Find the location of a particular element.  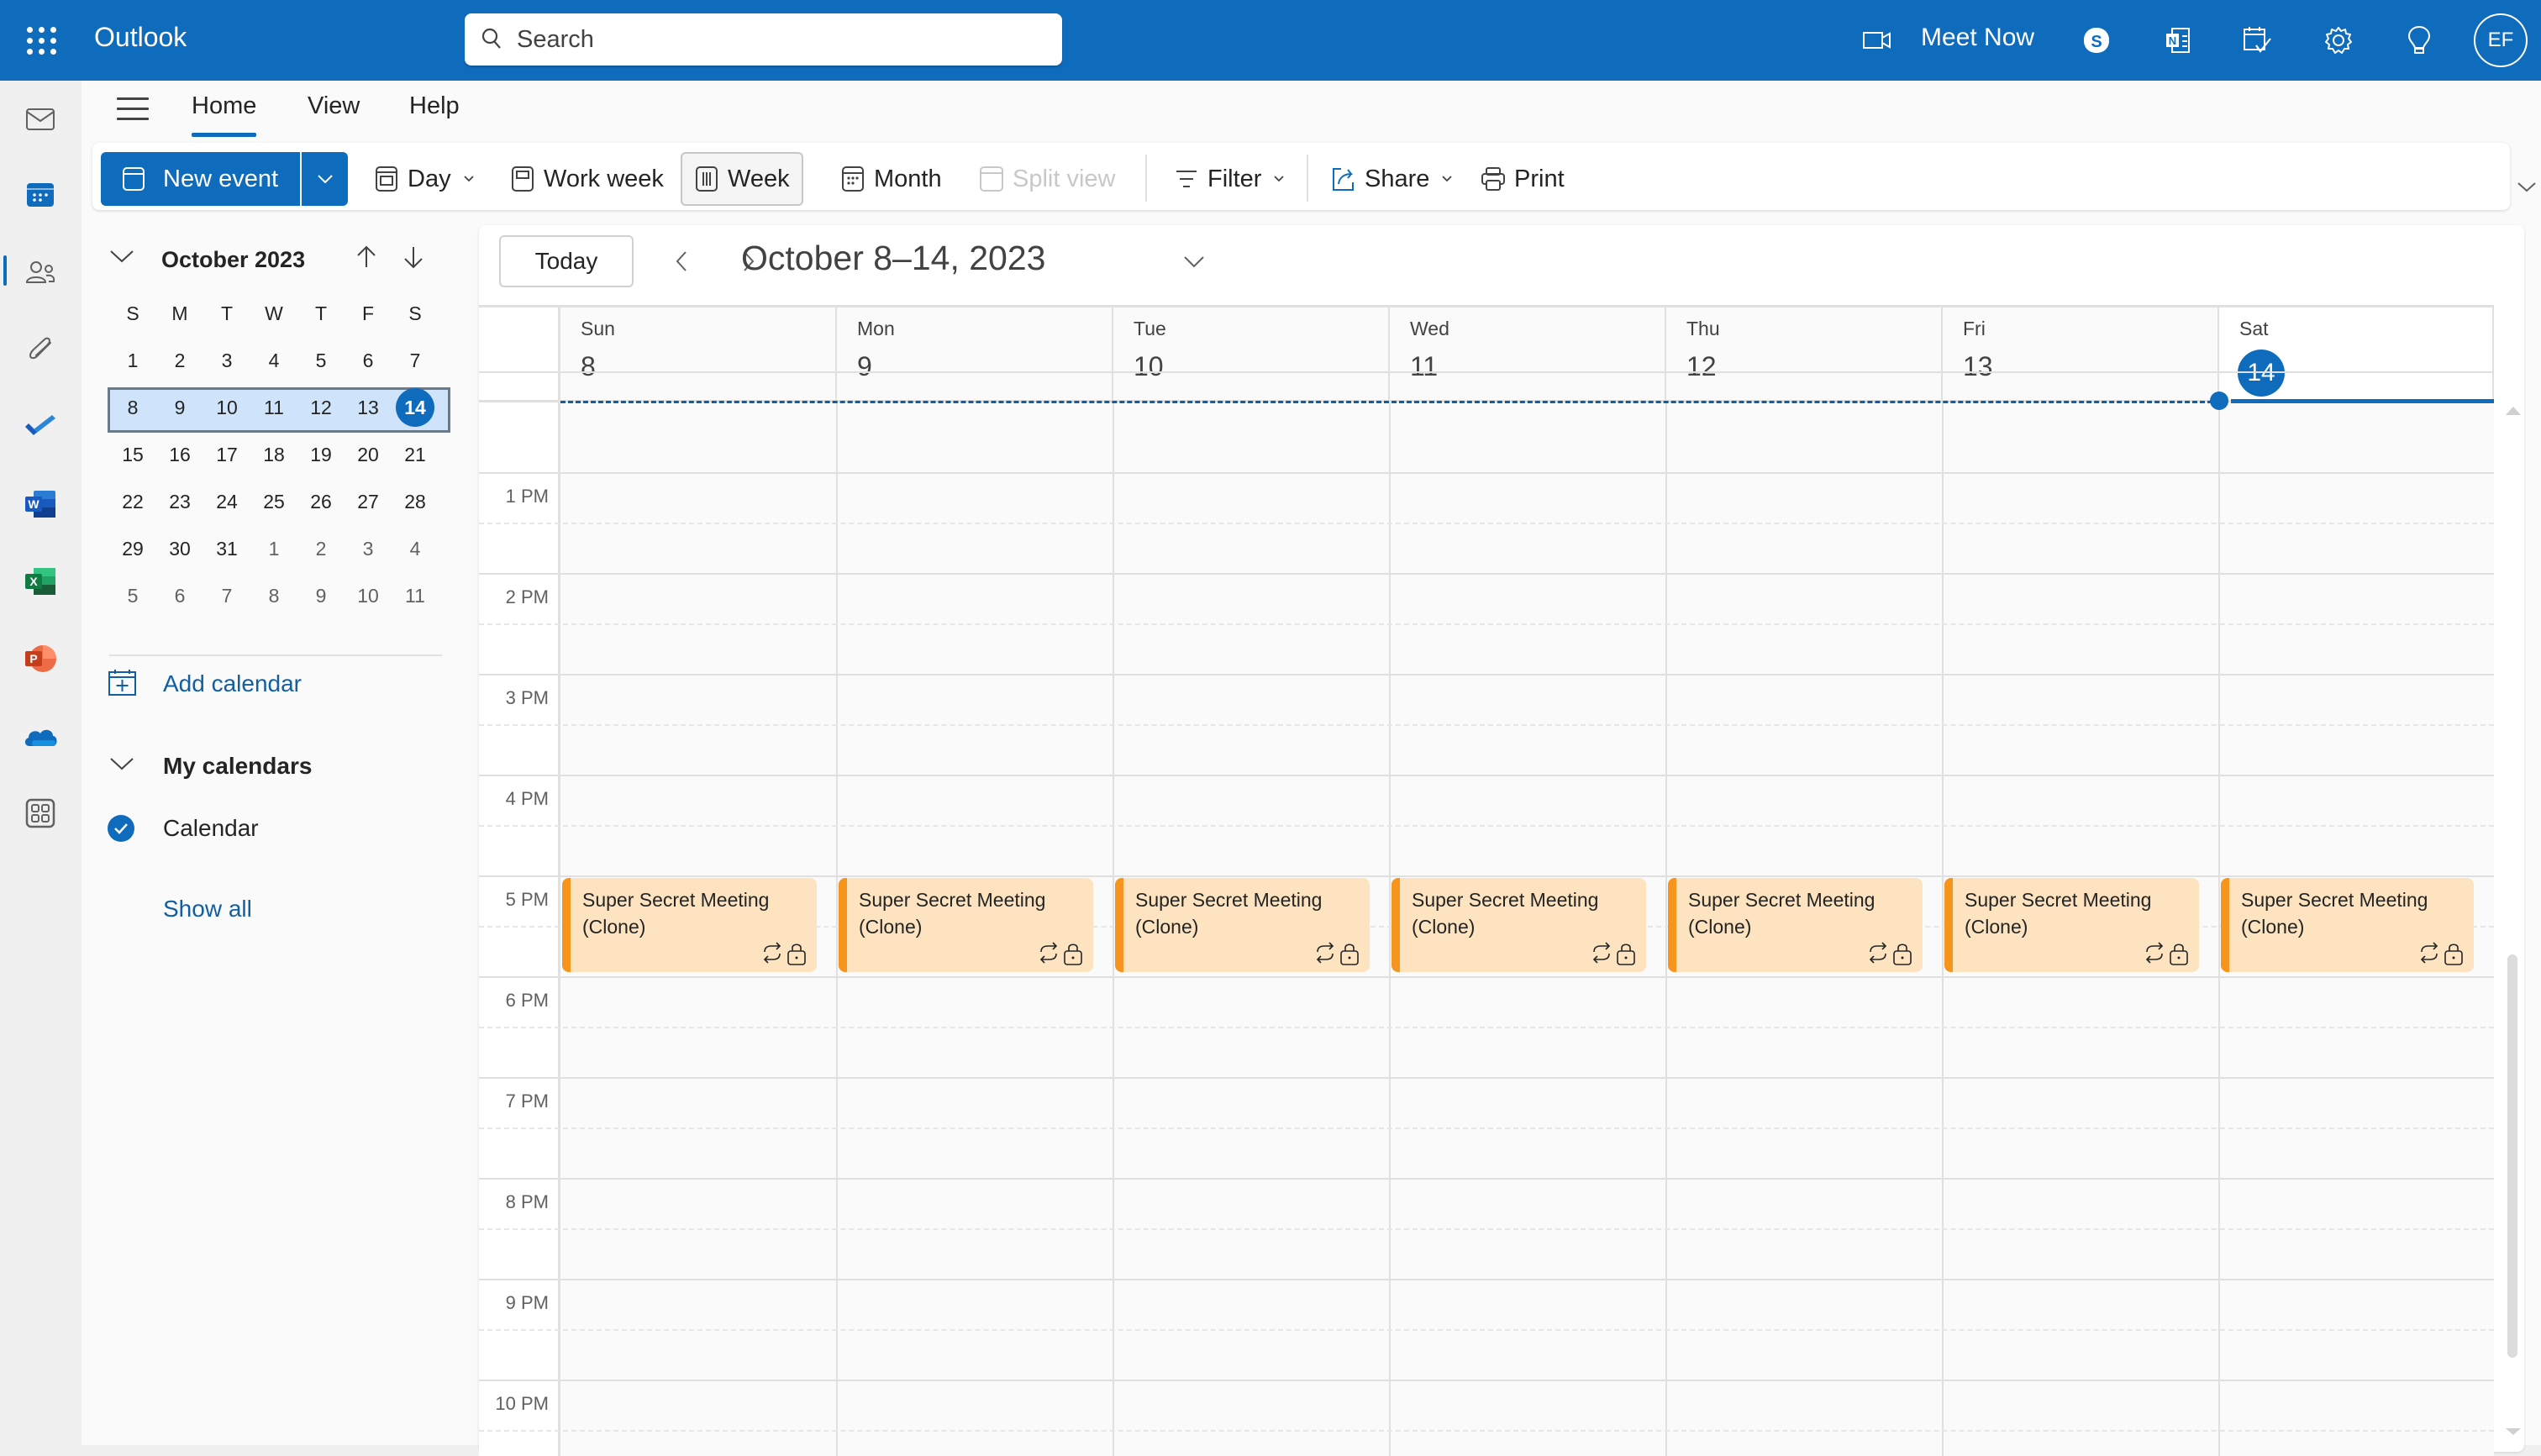

people-icon is located at coordinates (40, 272).